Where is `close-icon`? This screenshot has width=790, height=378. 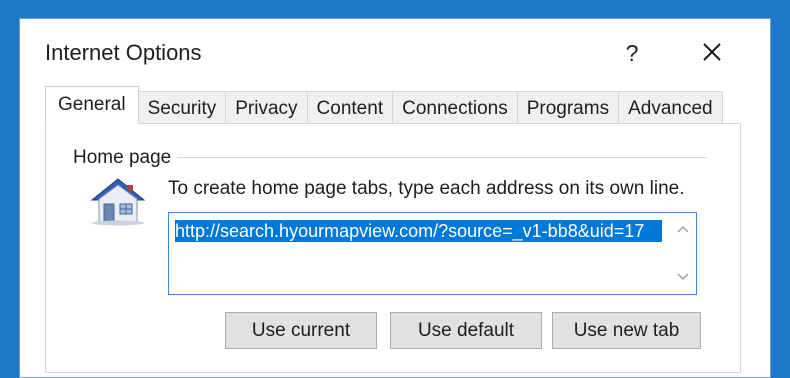 close-icon is located at coordinates (712, 52).